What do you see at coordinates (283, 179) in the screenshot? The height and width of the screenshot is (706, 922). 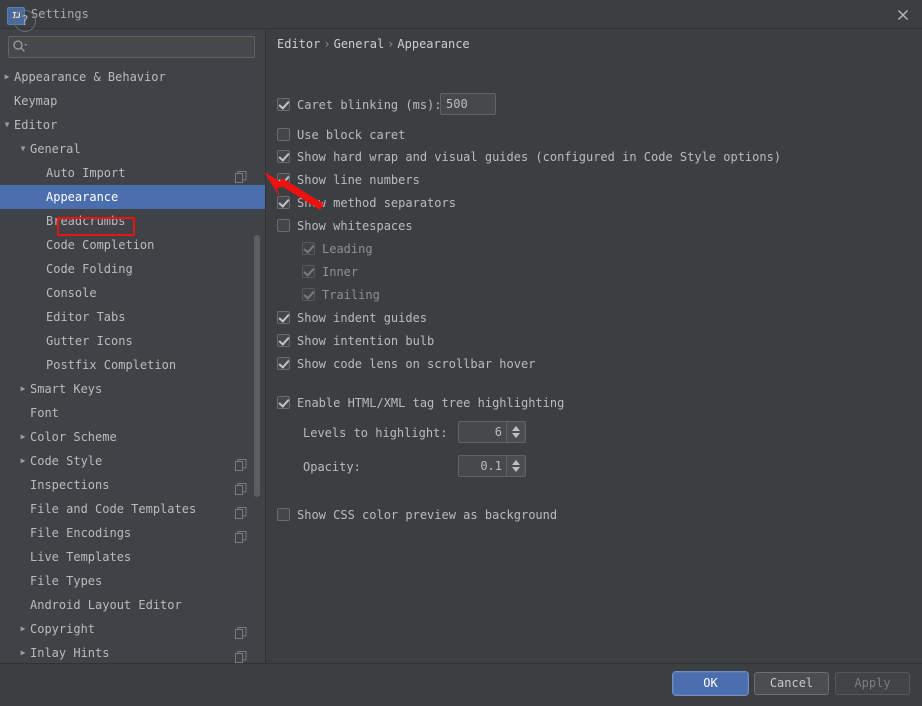 I see `checkbox-show-line-numbers` at bounding box center [283, 179].